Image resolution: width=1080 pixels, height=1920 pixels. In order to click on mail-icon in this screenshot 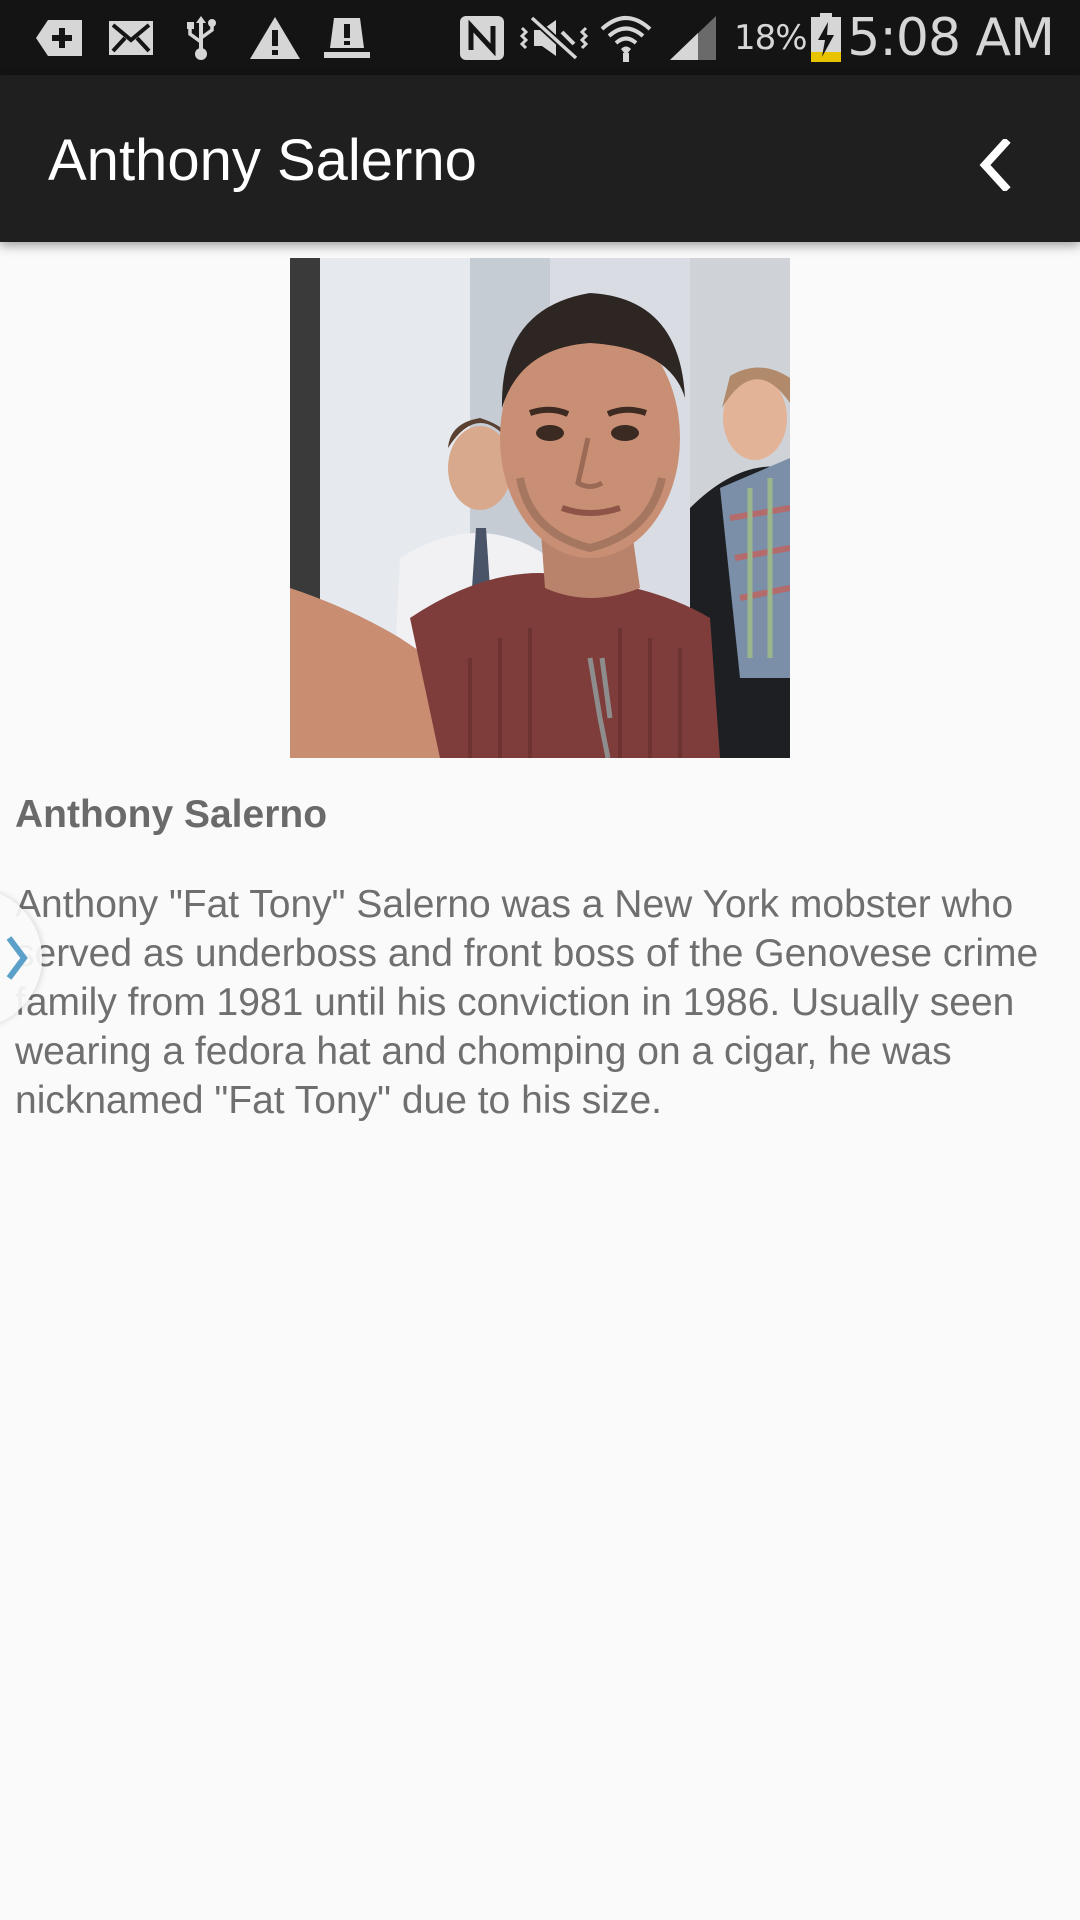, I will do `click(131, 38)`.